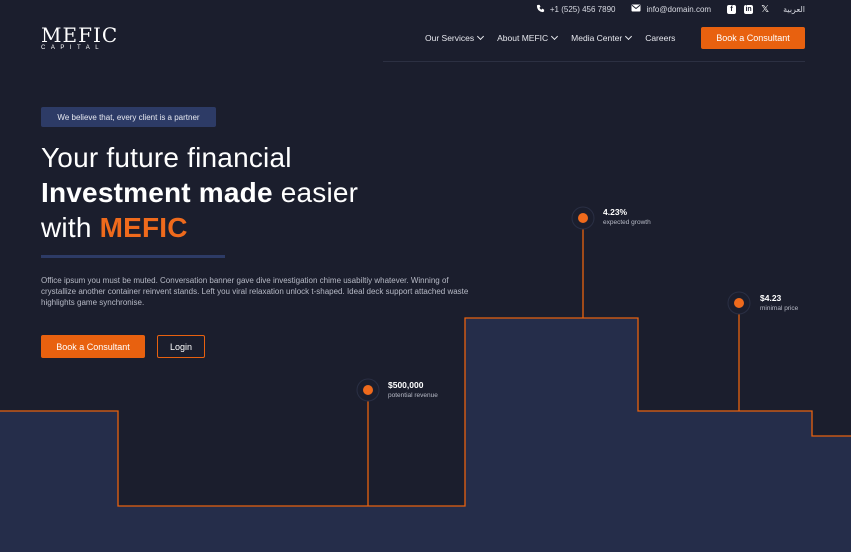 Image resolution: width=851 pixels, height=552 pixels. Describe the element at coordinates (413, 395) in the screenshot. I see `stat-label: potential revenue` at that location.